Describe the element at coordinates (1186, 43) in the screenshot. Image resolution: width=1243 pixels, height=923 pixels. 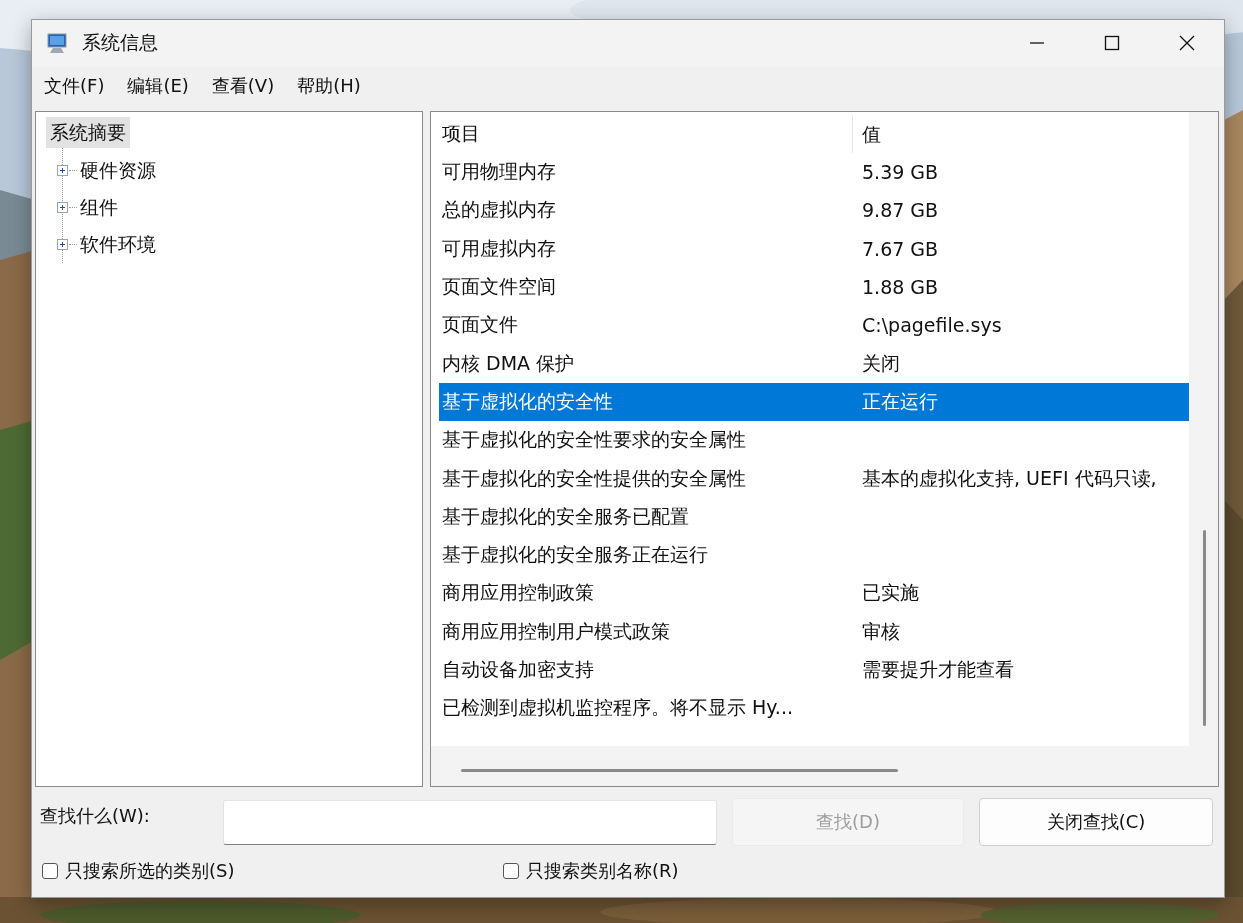
I see `close-icon` at that location.